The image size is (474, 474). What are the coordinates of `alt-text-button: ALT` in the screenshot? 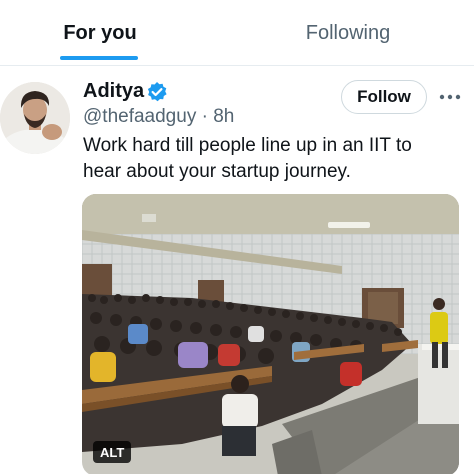 It's located at (112, 452).